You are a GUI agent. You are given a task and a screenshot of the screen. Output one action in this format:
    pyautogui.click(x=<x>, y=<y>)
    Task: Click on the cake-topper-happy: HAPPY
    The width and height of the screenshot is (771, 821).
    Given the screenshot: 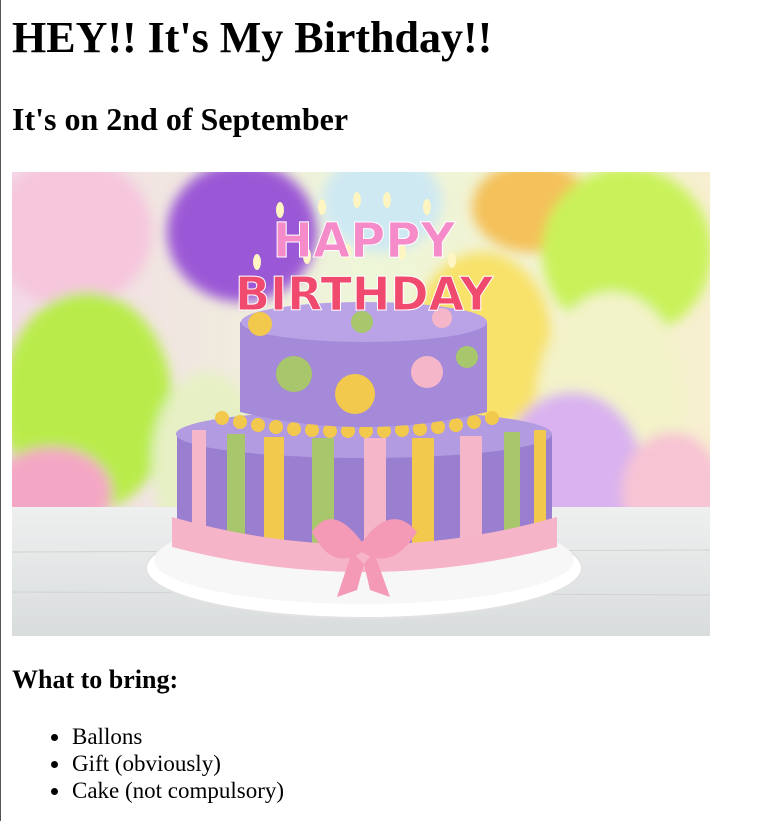 What is the action you would take?
    pyautogui.click(x=365, y=241)
    